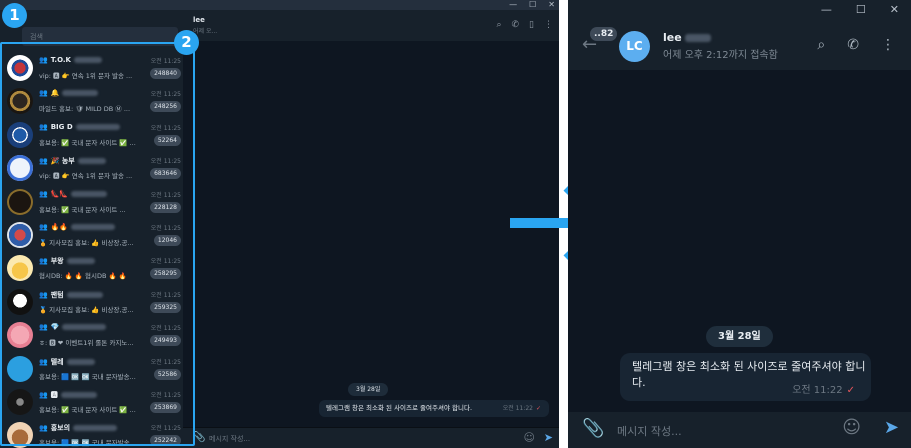 The height and width of the screenshot is (448, 911). I want to click on right-window-controls: — ☐ ✕, so click(860, 9).